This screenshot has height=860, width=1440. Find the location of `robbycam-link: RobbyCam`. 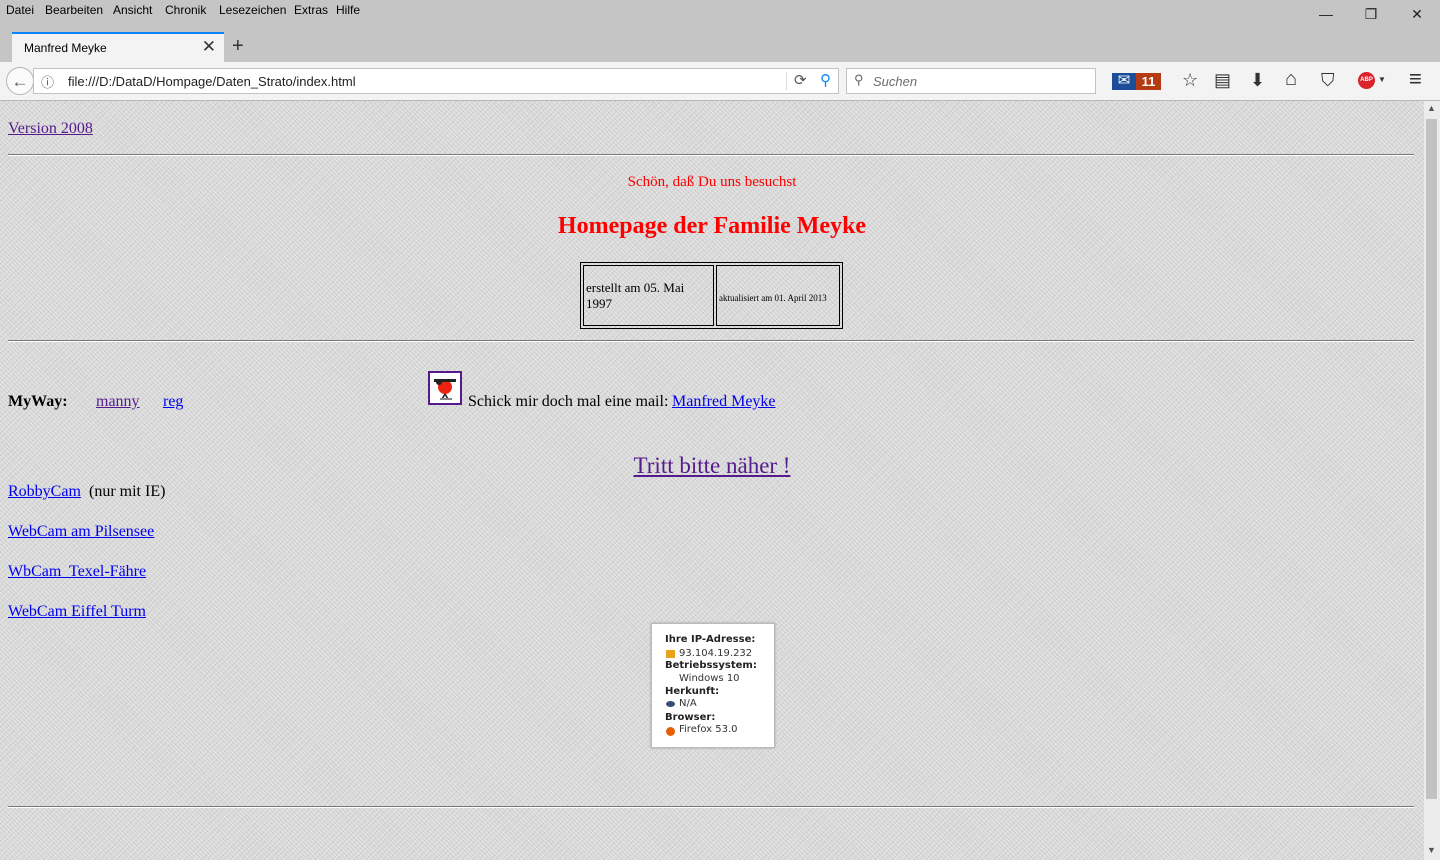

robbycam-link: RobbyCam is located at coordinates (44, 492).